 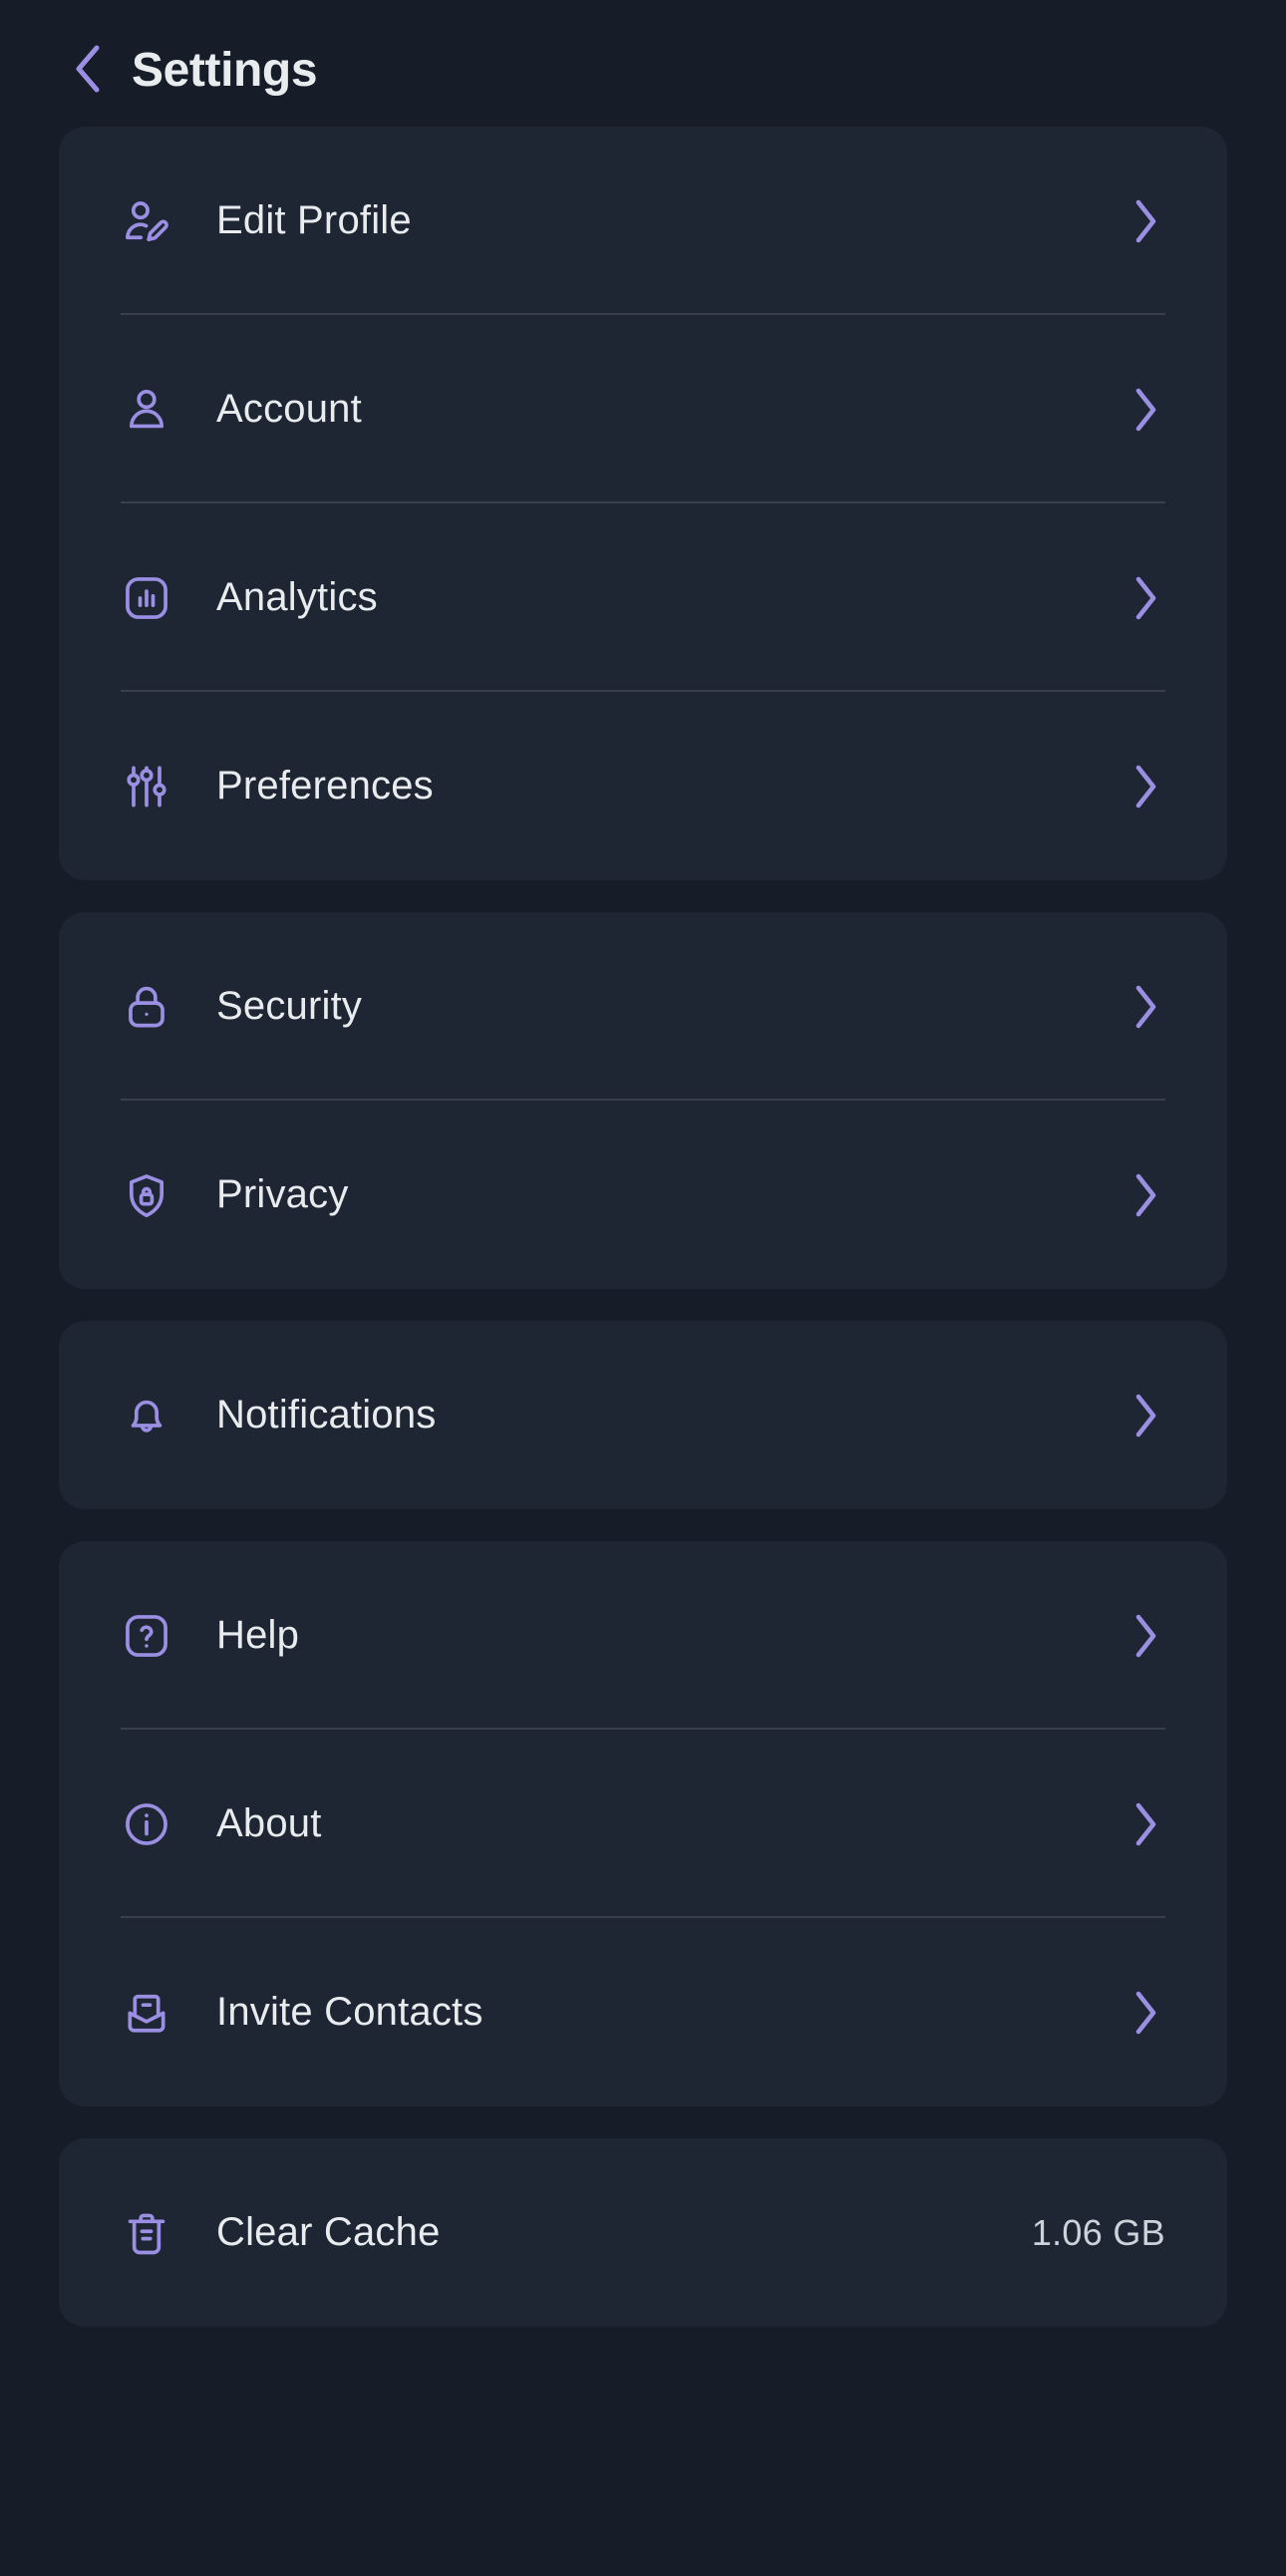 I want to click on settings-card-notifications-group: Notifications, so click(x=643, y=1415).